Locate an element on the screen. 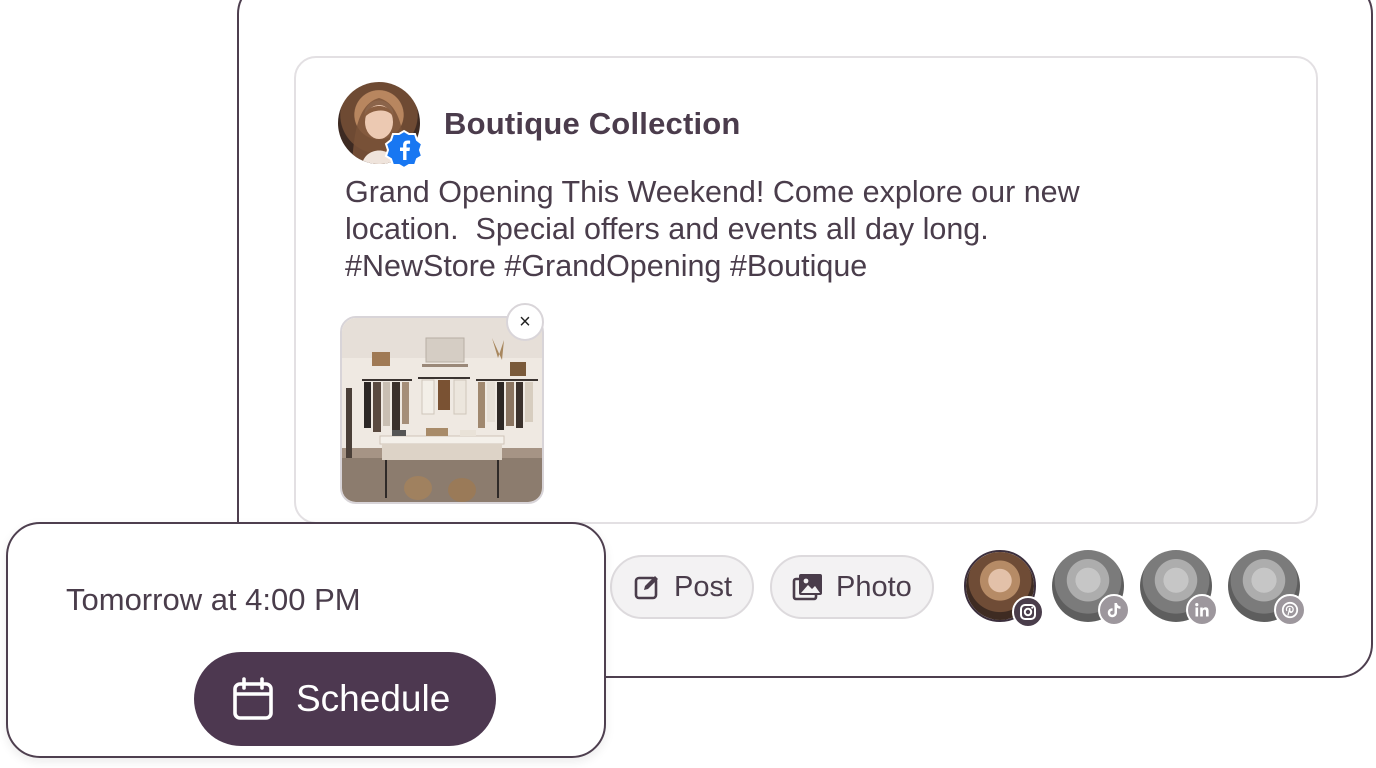  remove-photo-button: × is located at coordinates (525, 322).